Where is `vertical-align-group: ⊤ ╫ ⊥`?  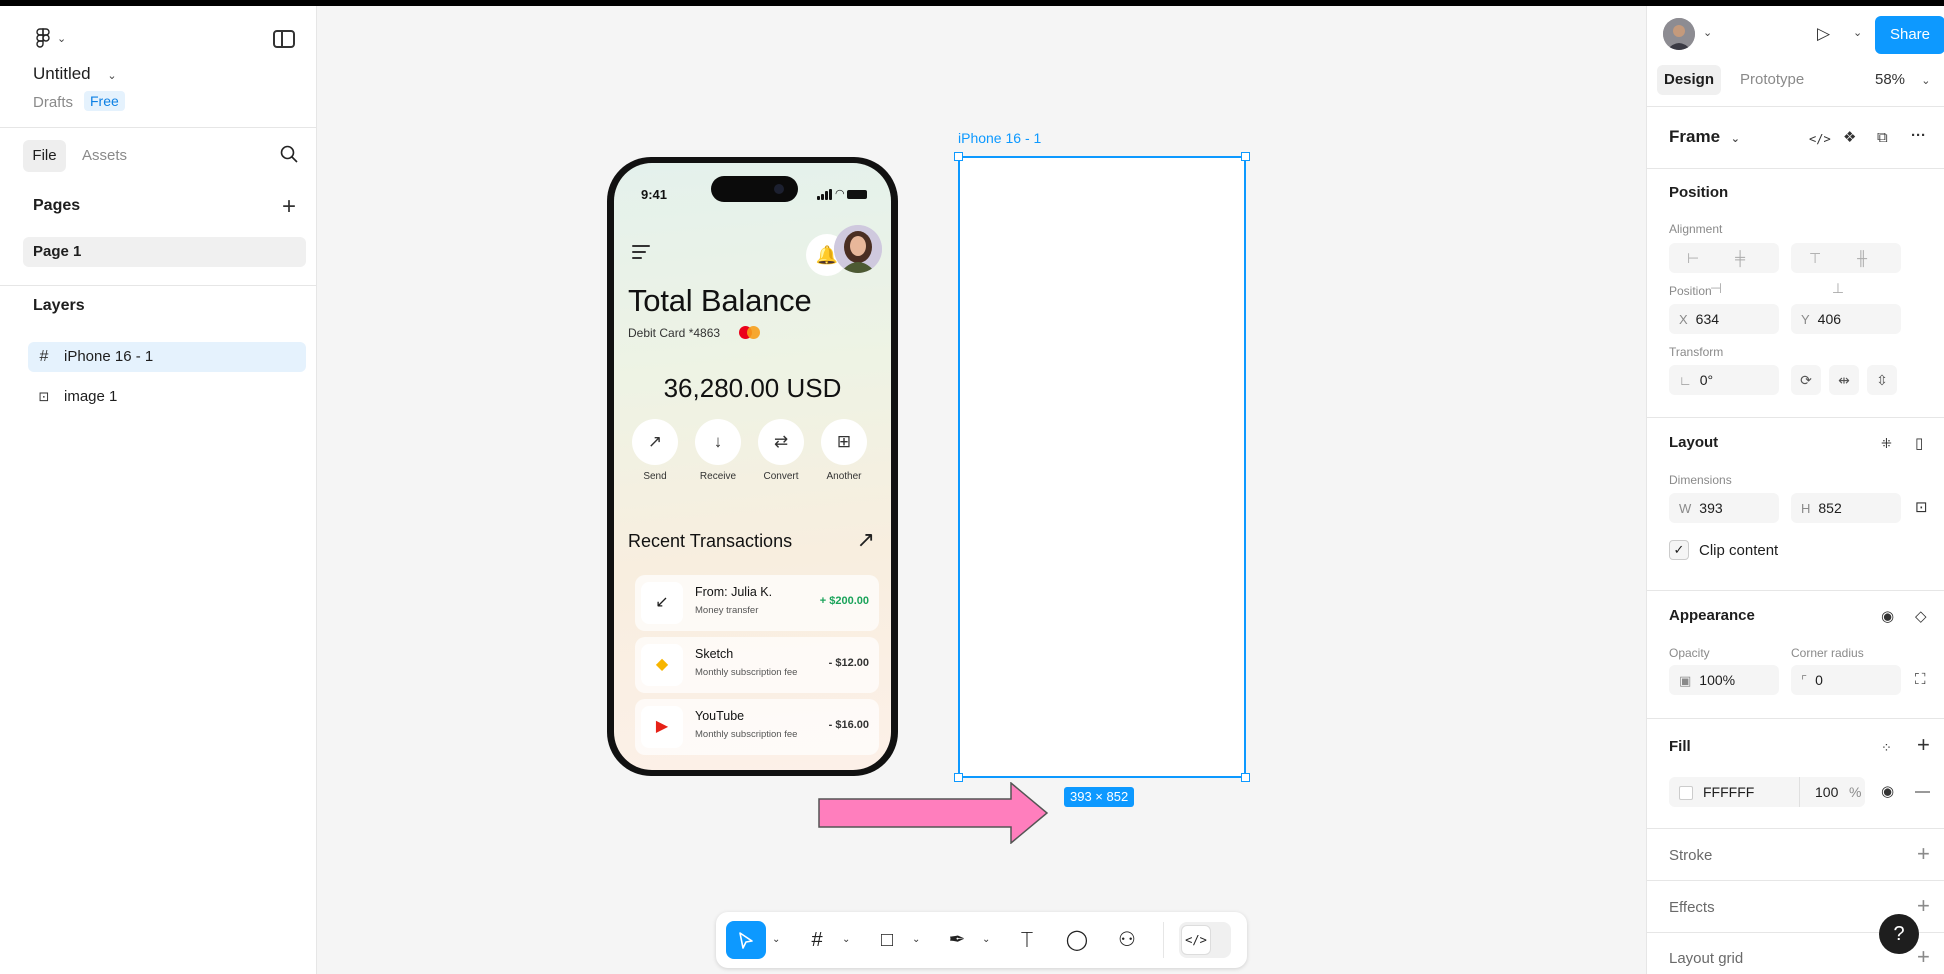 vertical-align-group: ⊤ ╫ ⊥ is located at coordinates (1846, 269).